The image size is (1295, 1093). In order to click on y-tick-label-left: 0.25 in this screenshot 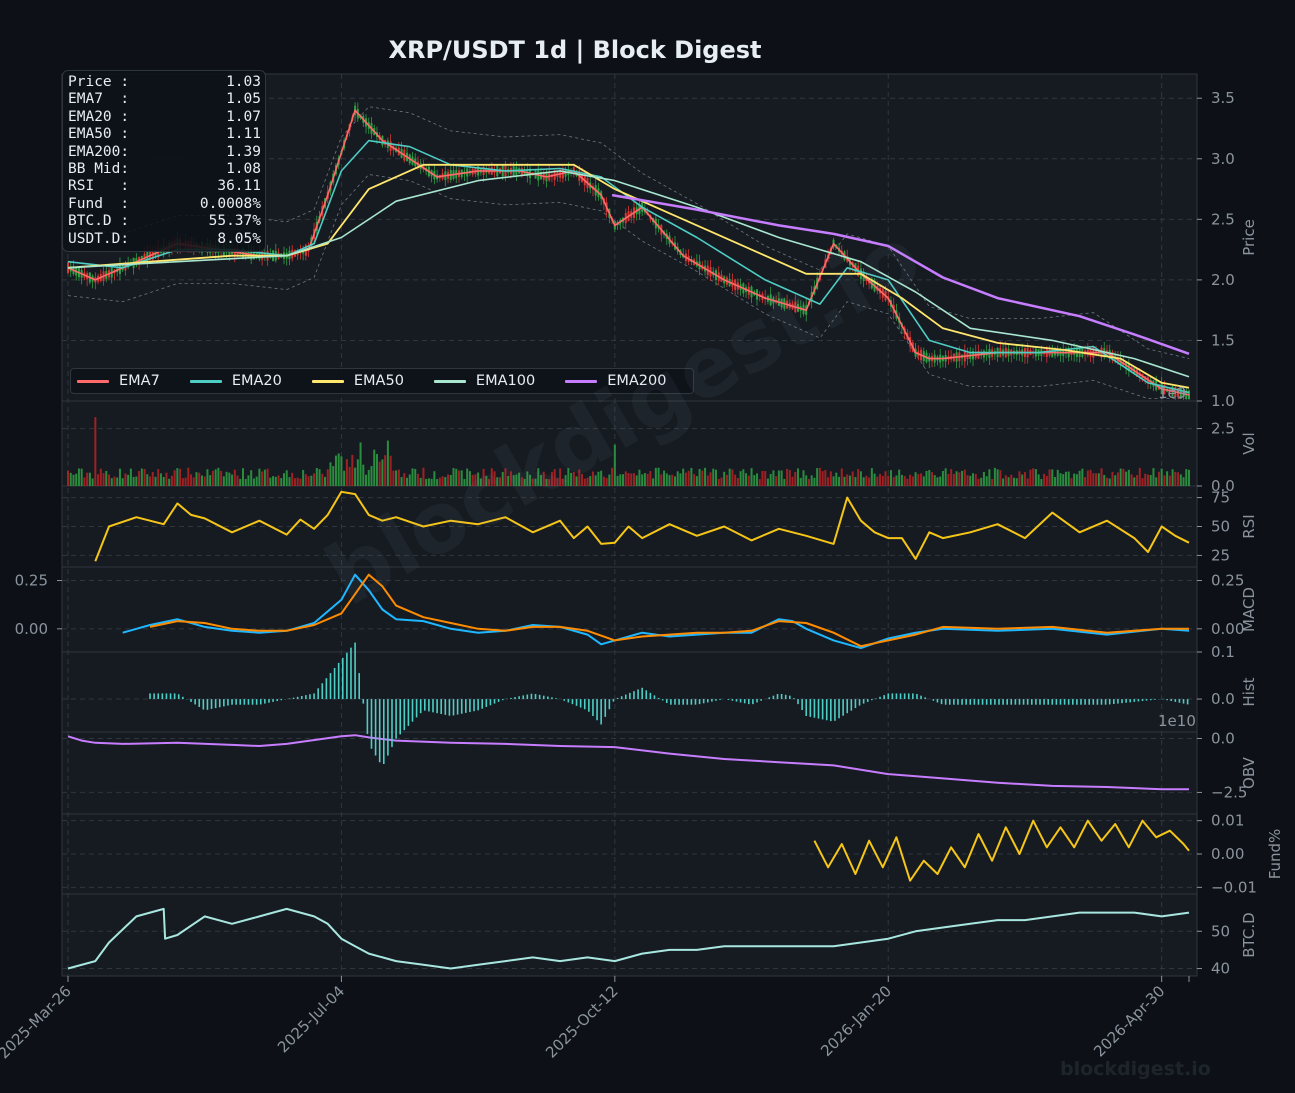, I will do `click(31, 581)`.